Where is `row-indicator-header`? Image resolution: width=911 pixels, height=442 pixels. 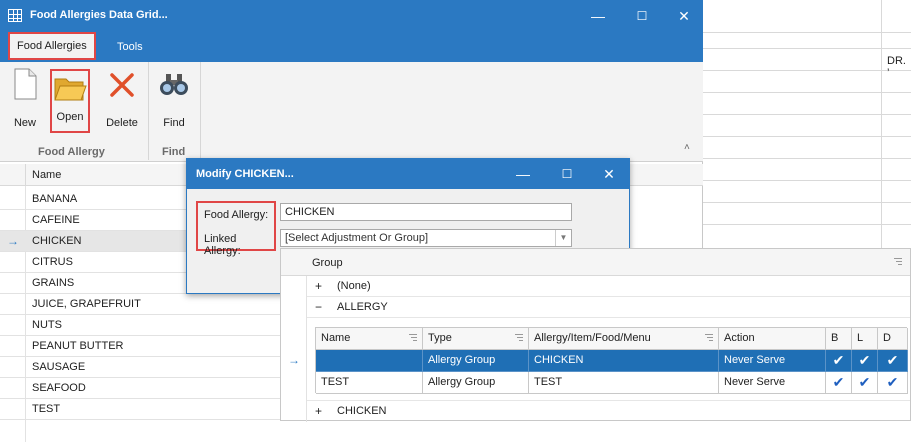
row-indicator-header is located at coordinates (13, 175).